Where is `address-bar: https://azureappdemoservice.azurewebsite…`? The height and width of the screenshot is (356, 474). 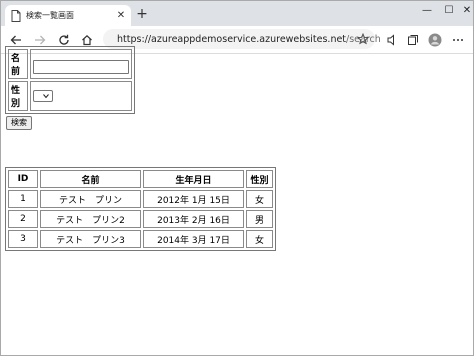
address-bar: https://azureappdemoservice.azurewebsite… is located at coordinates (242, 39).